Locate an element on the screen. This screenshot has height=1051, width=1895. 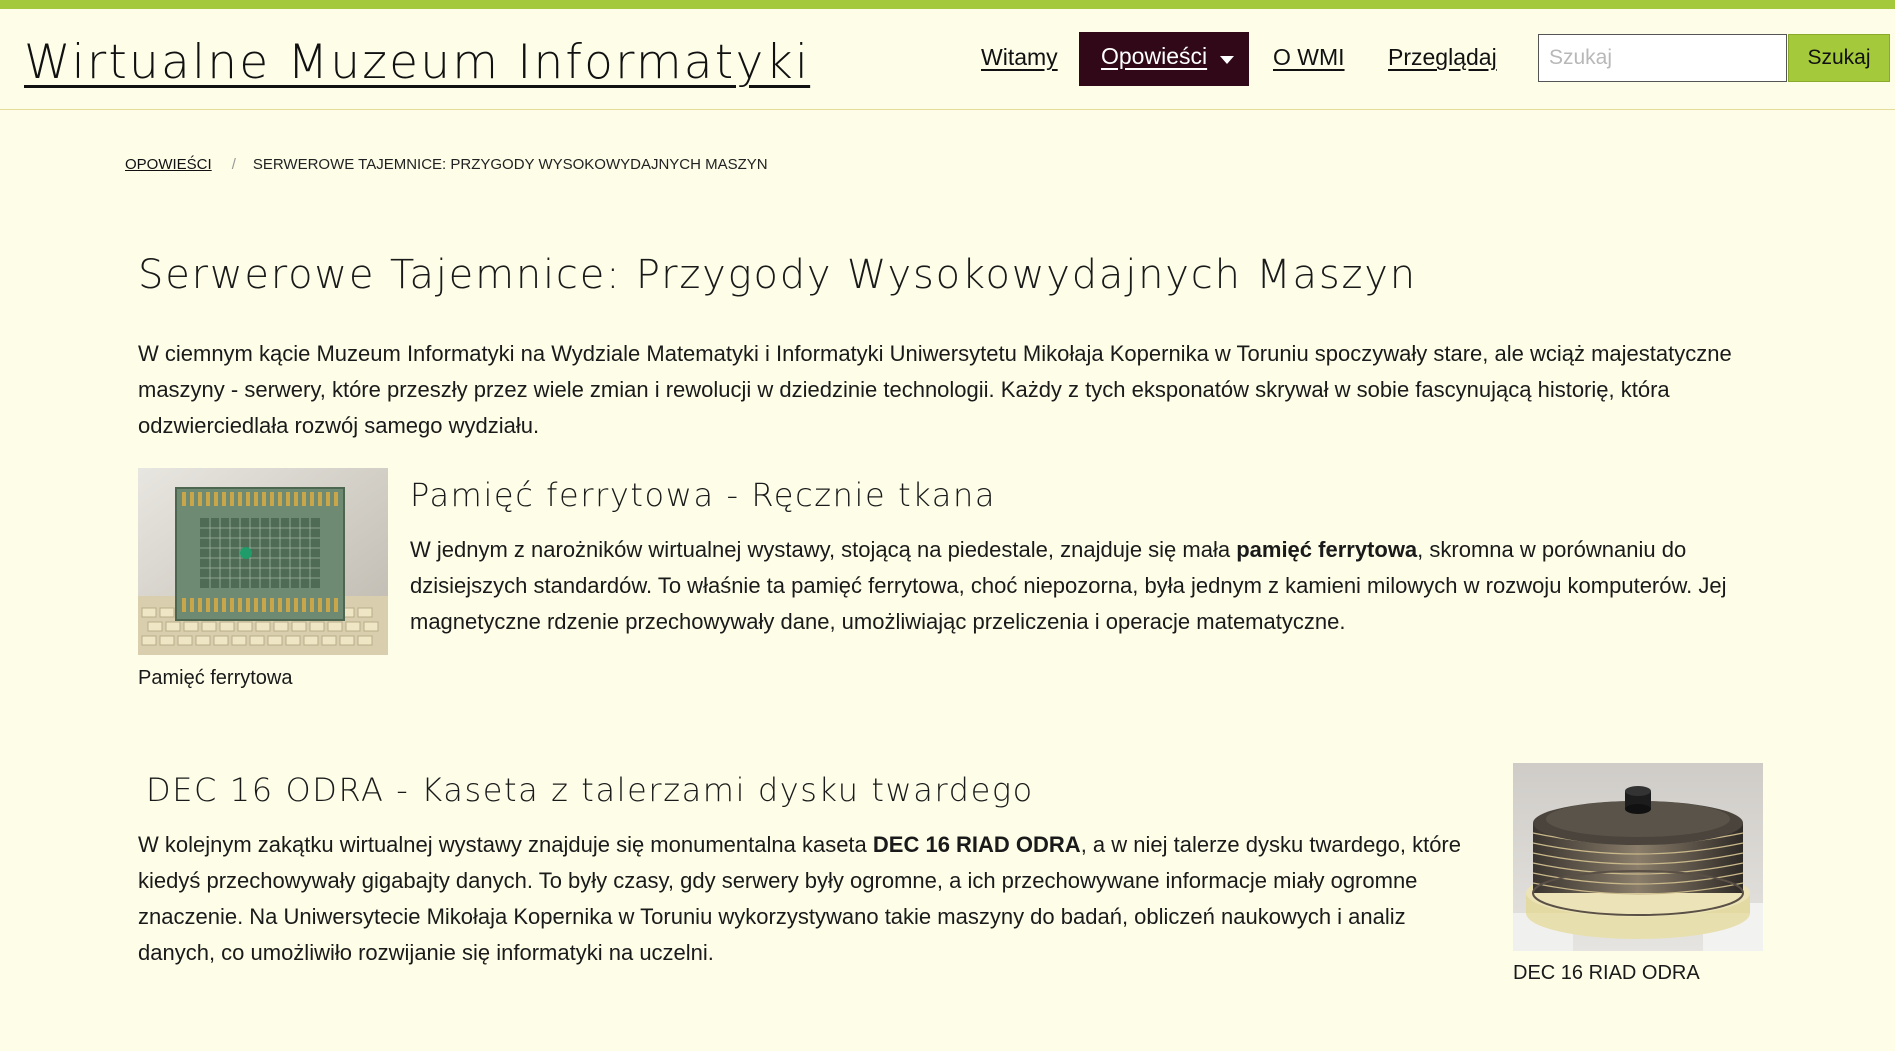
section-ferrite-title: Pamięć ferrytowa - Ręcznie tkana is located at coordinates (703, 495).